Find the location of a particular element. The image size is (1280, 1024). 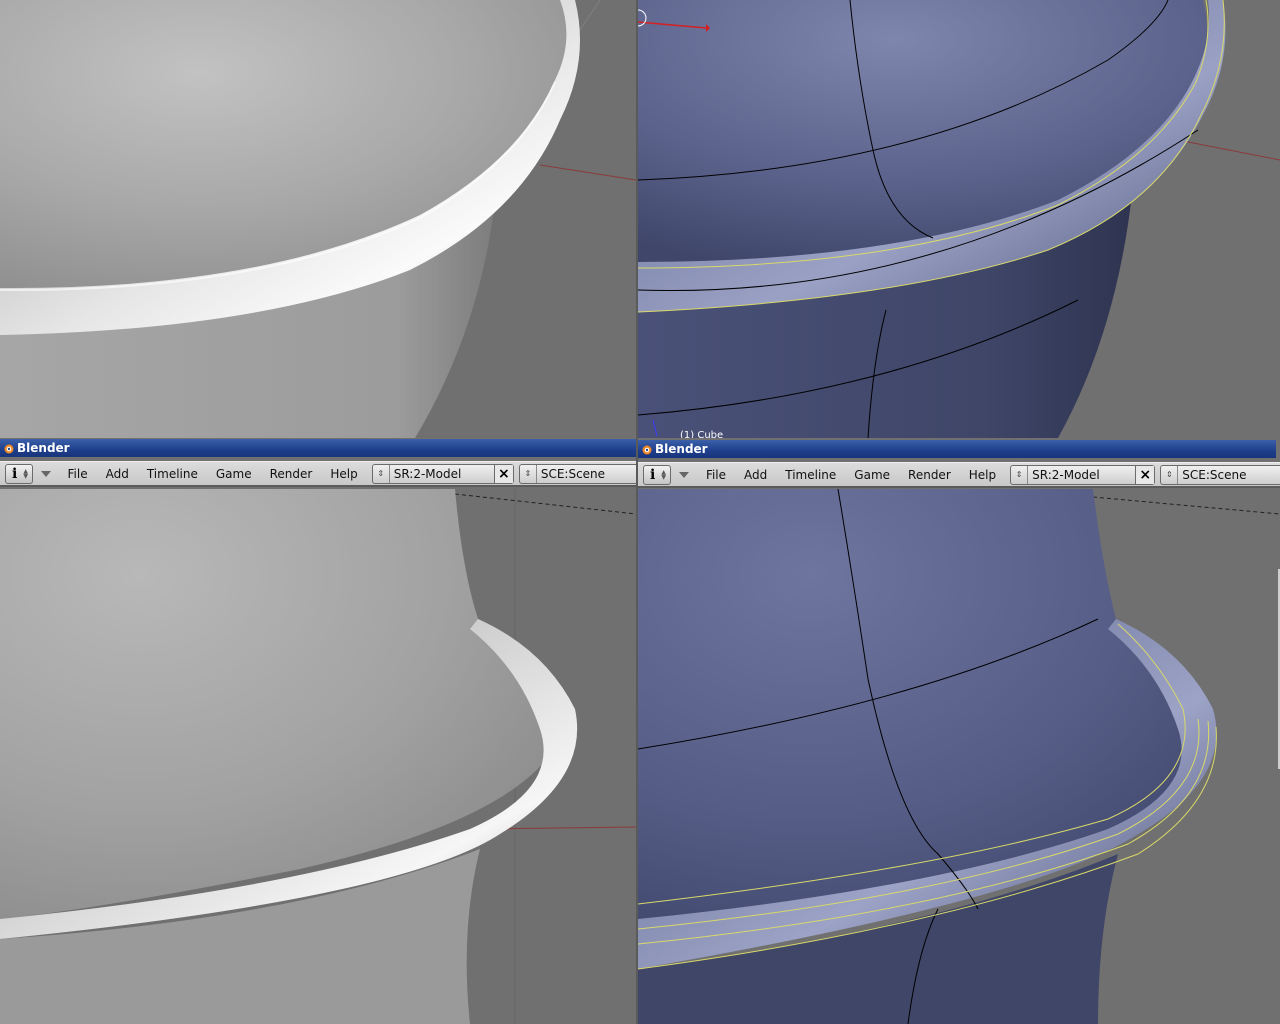

pane-divider is located at coordinates (637, 512).